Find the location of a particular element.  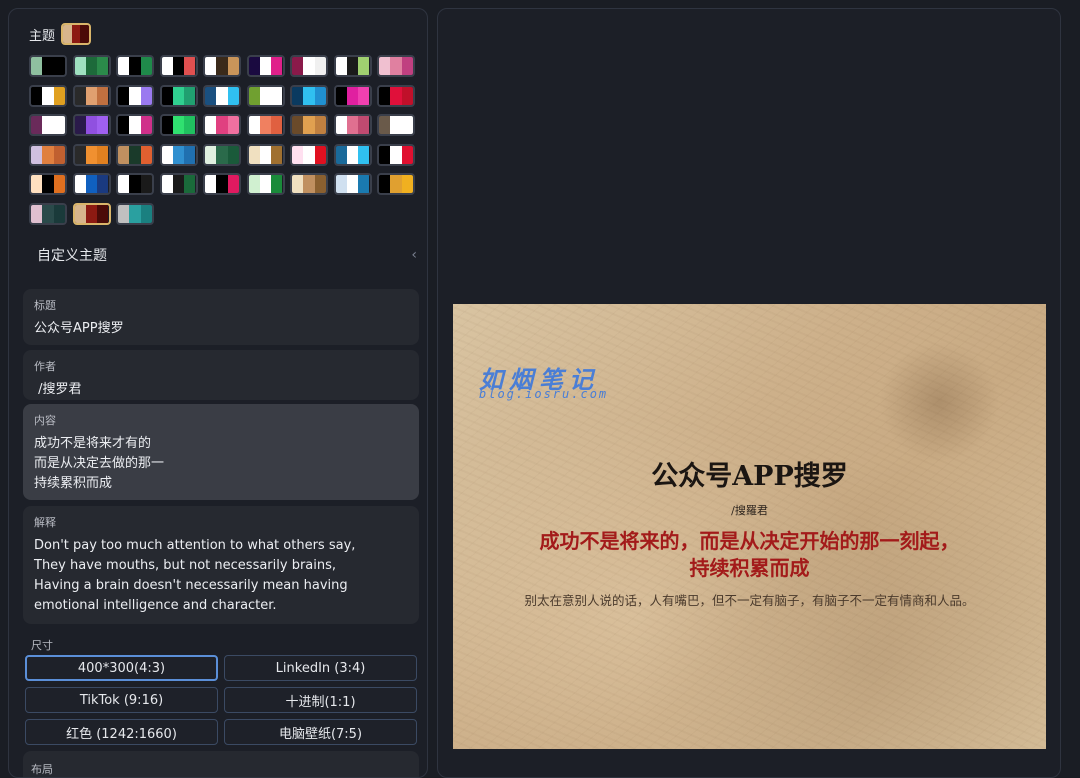

author-field: 作者 /搜罗君 is located at coordinates (221, 375).